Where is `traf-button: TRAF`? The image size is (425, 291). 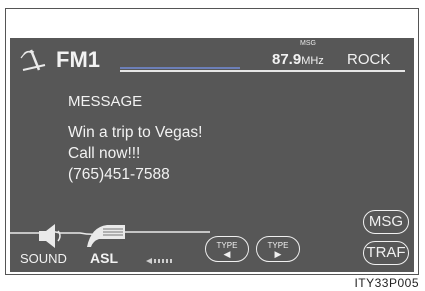
traf-button: TRAF is located at coordinates (386, 253).